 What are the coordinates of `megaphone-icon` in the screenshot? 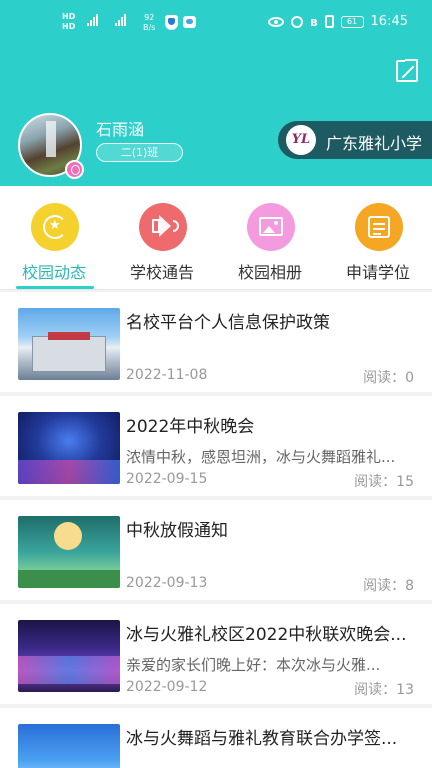 It's located at (163, 227).